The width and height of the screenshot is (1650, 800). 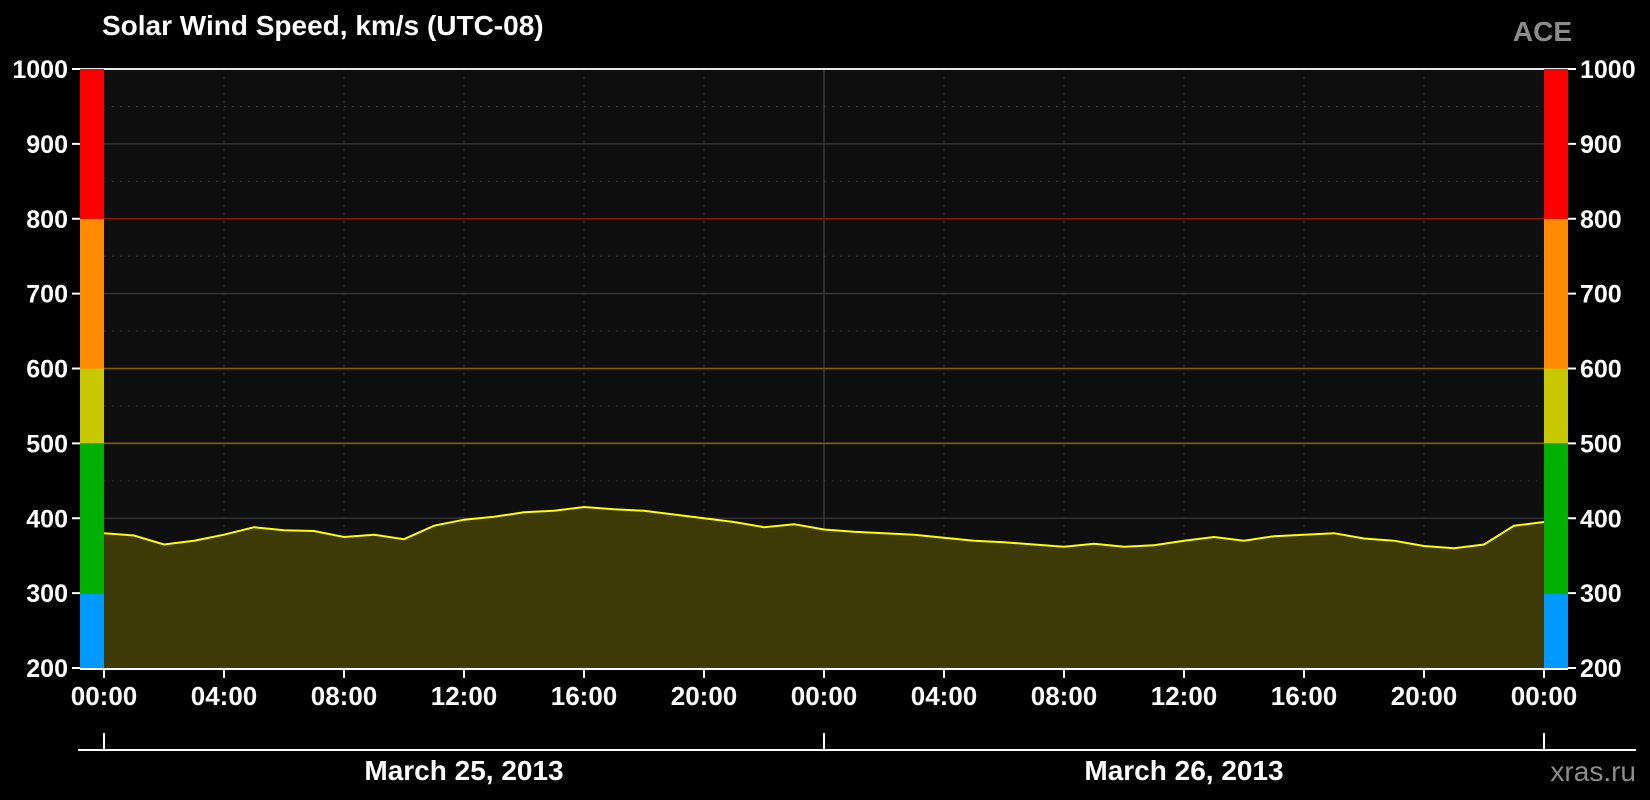 I want to click on y-tick-label-left: 300, so click(x=47, y=594).